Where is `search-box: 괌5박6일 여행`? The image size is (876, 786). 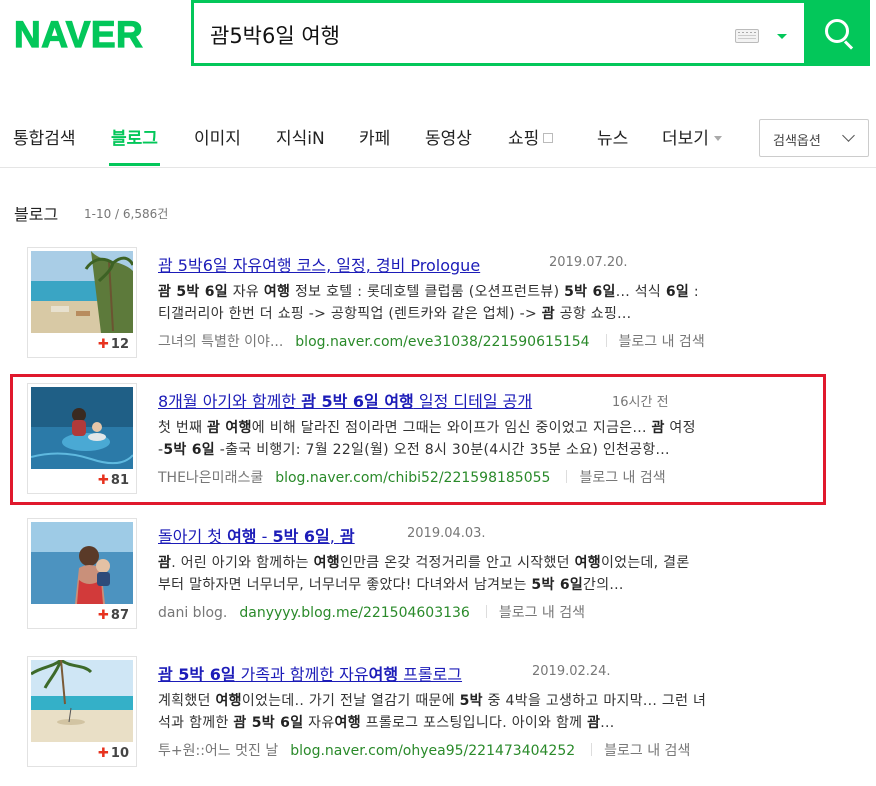 search-box: 괌5박6일 여행 is located at coordinates (497, 33).